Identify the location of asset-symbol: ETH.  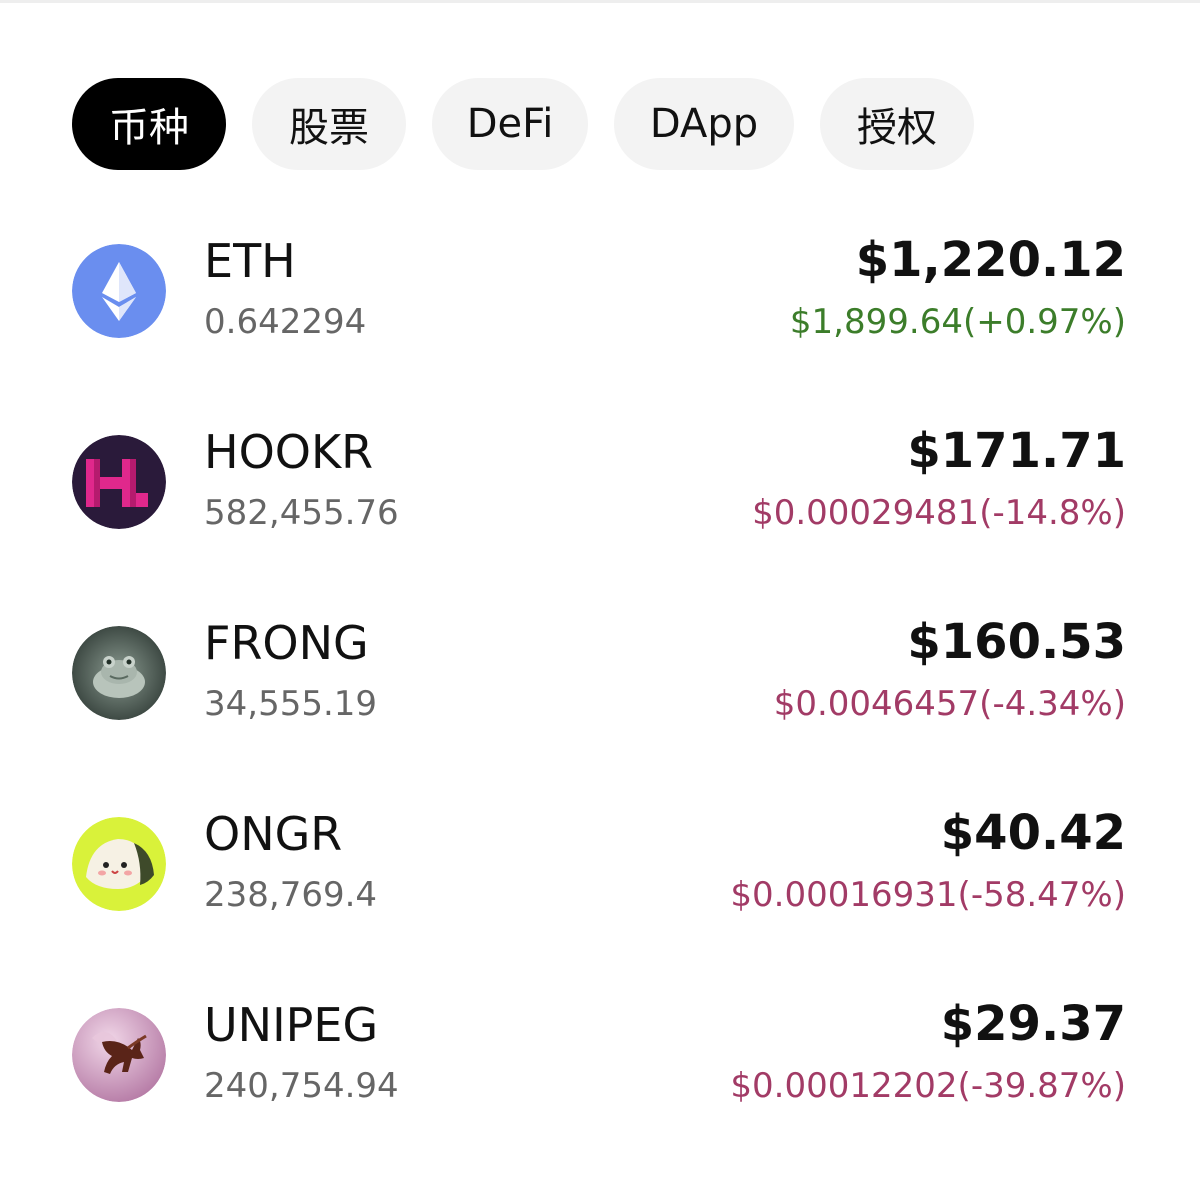
(250, 261).